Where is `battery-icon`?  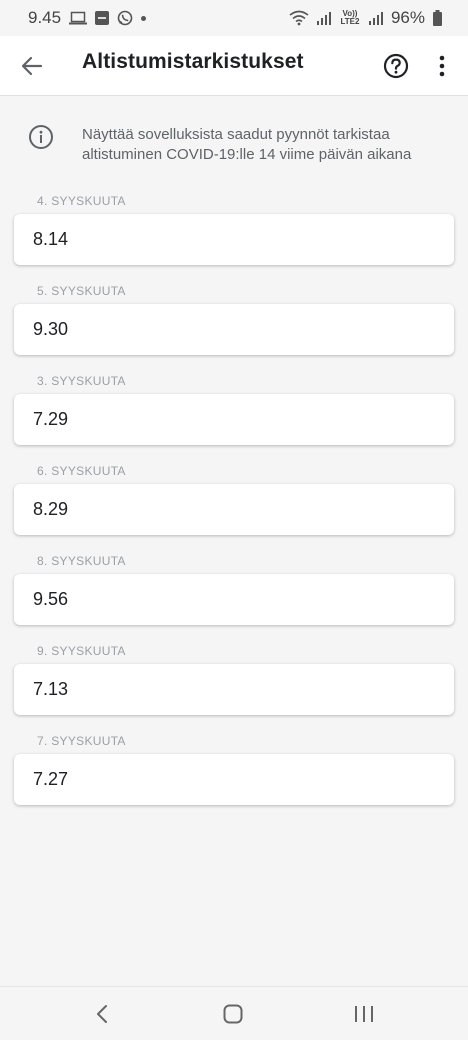 battery-icon is located at coordinates (437, 18).